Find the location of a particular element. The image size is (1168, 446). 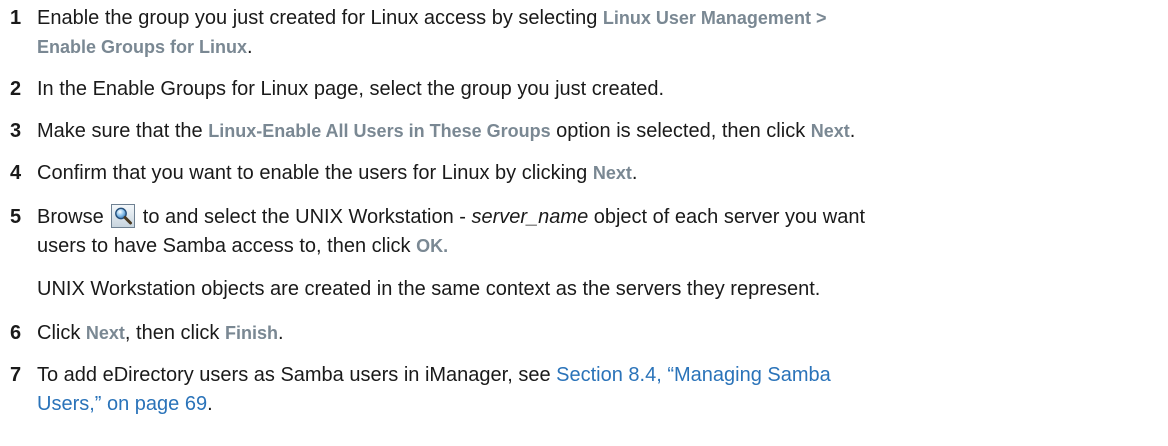

ui-label-ok: OK. is located at coordinates (432, 246).